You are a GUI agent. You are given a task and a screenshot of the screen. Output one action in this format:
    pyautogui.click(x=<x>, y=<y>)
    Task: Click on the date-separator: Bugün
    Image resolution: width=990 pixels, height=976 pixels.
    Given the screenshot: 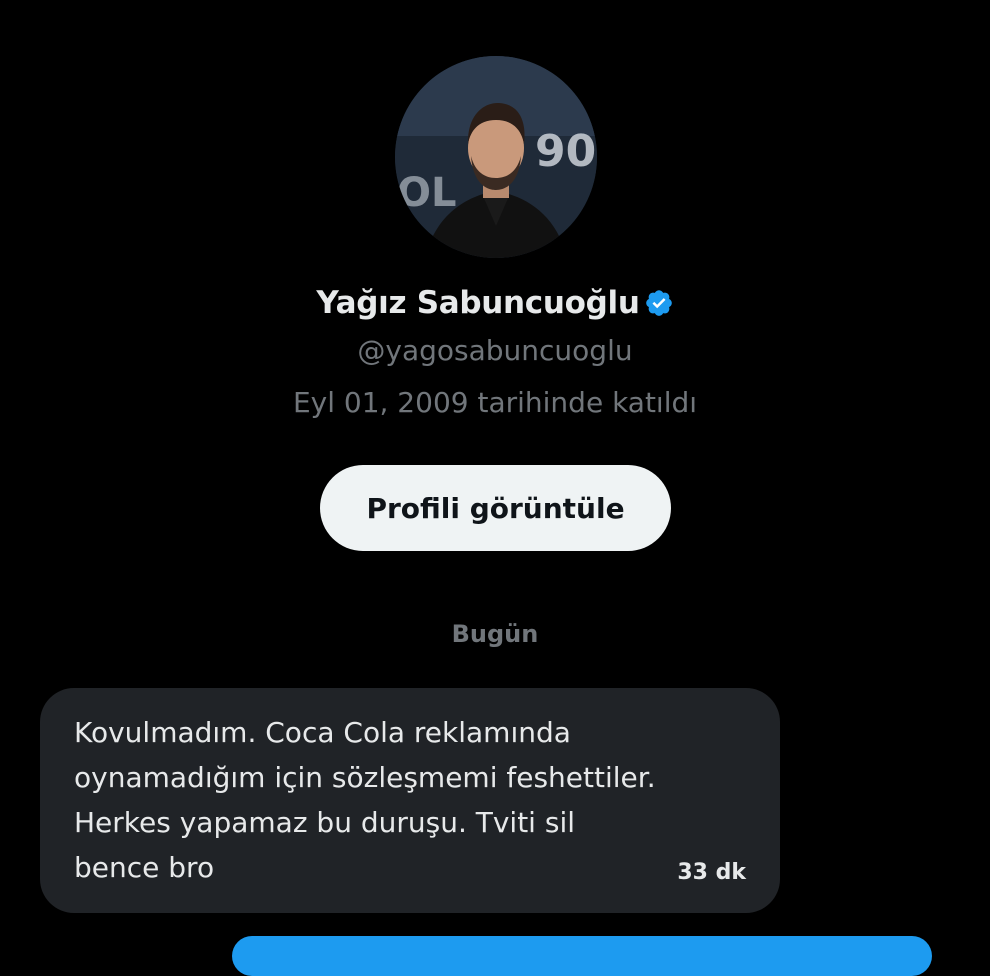 What is the action you would take?
    pyautogui.click(x=495, y=634)
    